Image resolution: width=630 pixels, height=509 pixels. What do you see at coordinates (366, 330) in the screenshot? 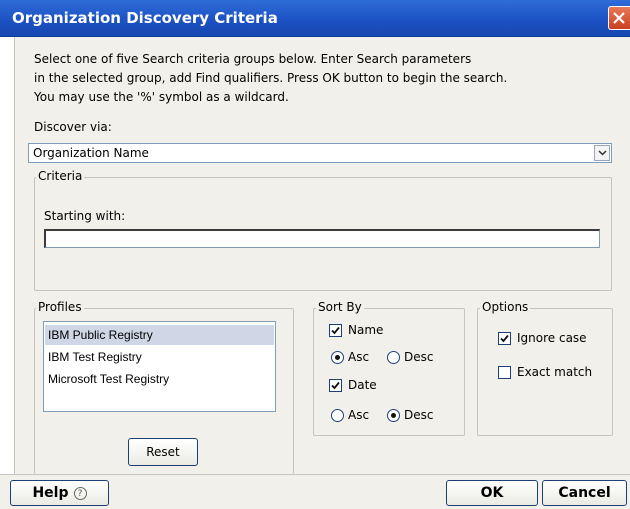
I see `sort-name-label: Name` at bounding box center [366, 330].